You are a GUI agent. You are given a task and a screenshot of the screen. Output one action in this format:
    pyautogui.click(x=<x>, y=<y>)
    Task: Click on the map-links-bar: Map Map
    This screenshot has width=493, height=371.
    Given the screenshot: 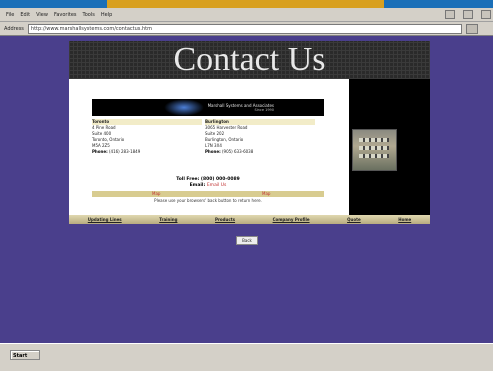 What is the action you would take?
    pyautogui.click(x=208, y=194)
    